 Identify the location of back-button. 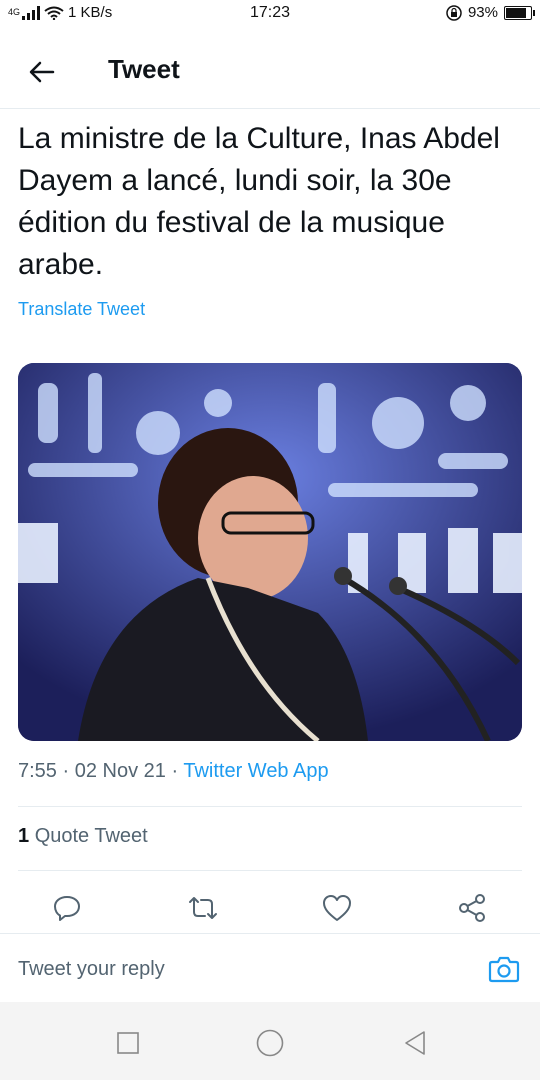
(42, 72).